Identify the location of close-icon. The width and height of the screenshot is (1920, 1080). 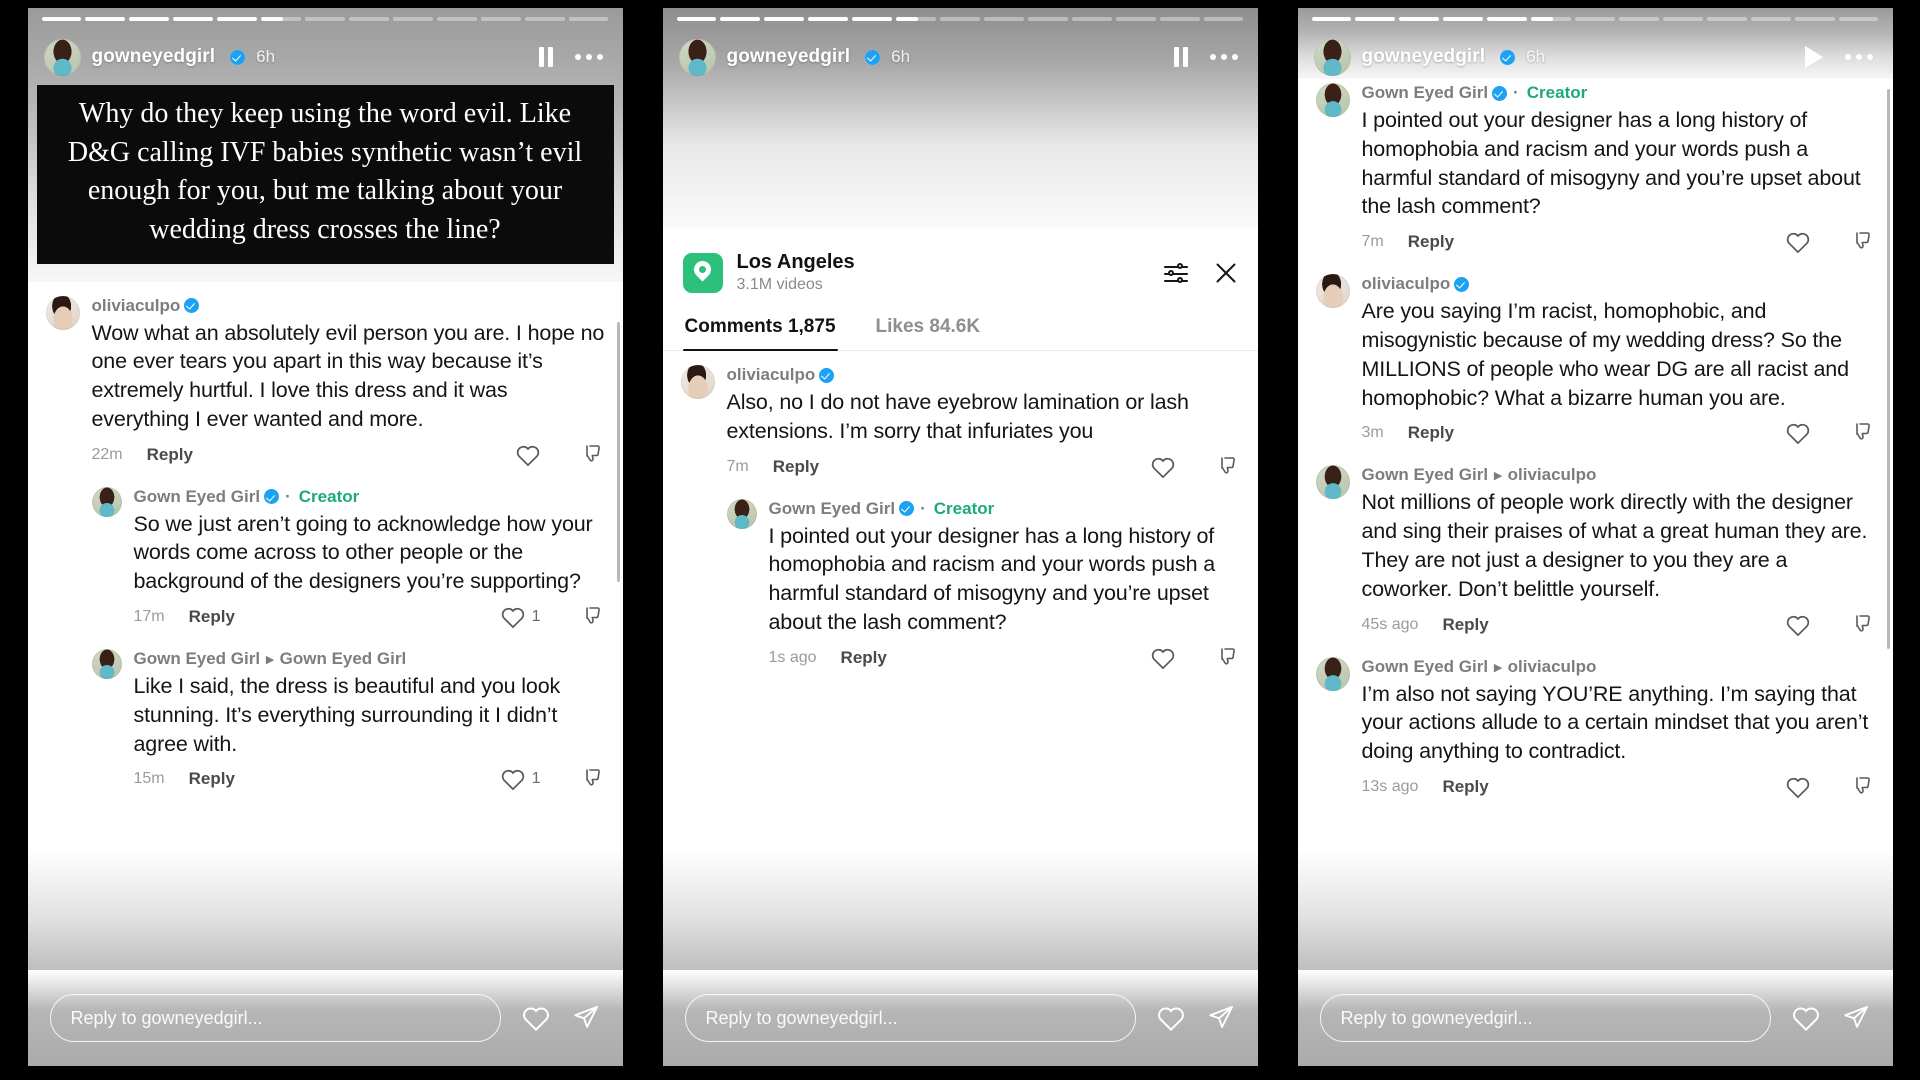
(1226, 273).